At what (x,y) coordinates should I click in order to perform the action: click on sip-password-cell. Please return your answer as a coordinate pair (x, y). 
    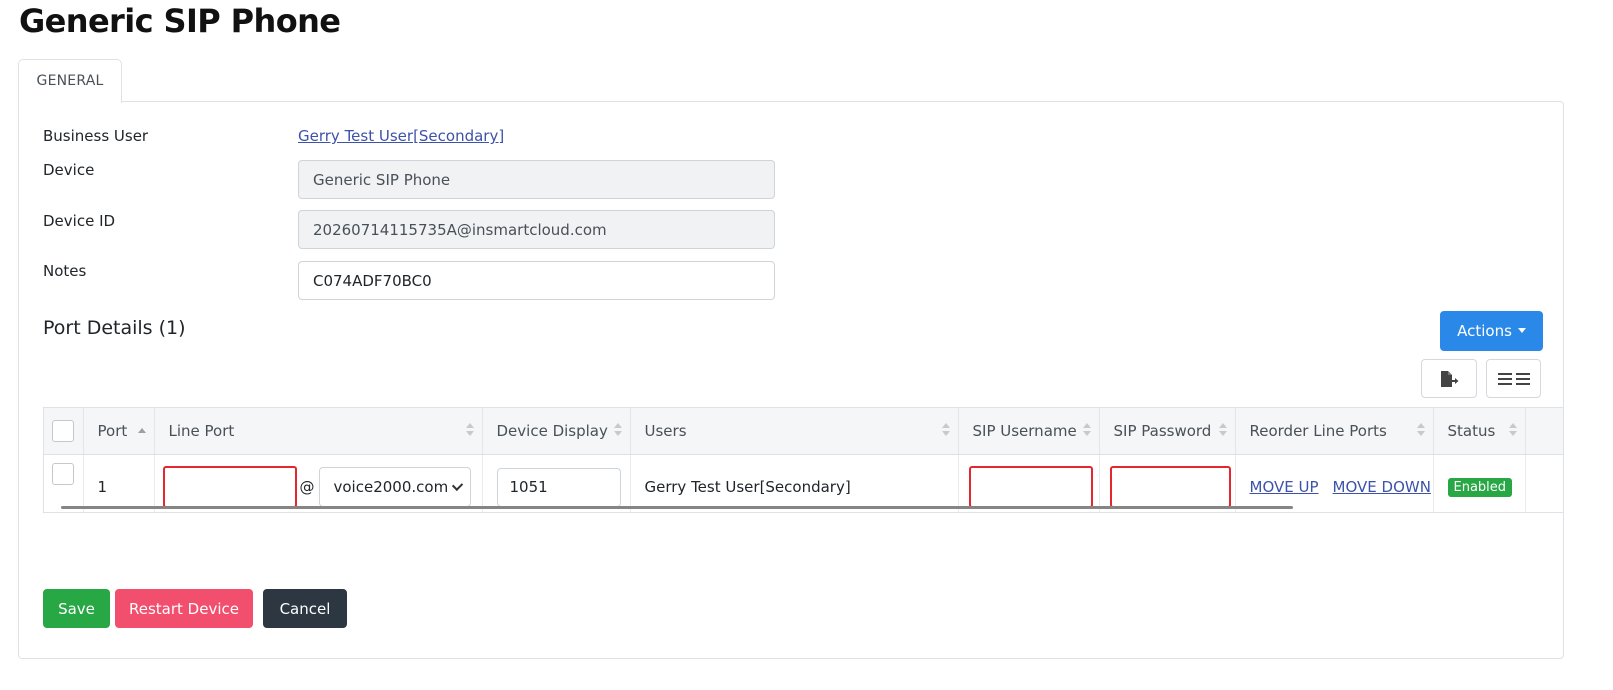
    Looking at the image, I should click on (1167, 483).